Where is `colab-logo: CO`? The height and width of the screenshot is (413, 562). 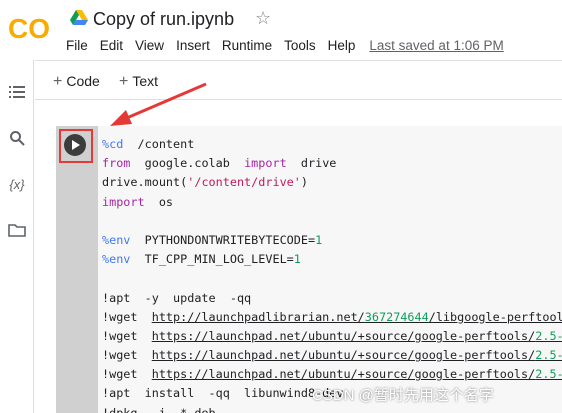 colab-logo: CO is located at coordinates (31, 28).